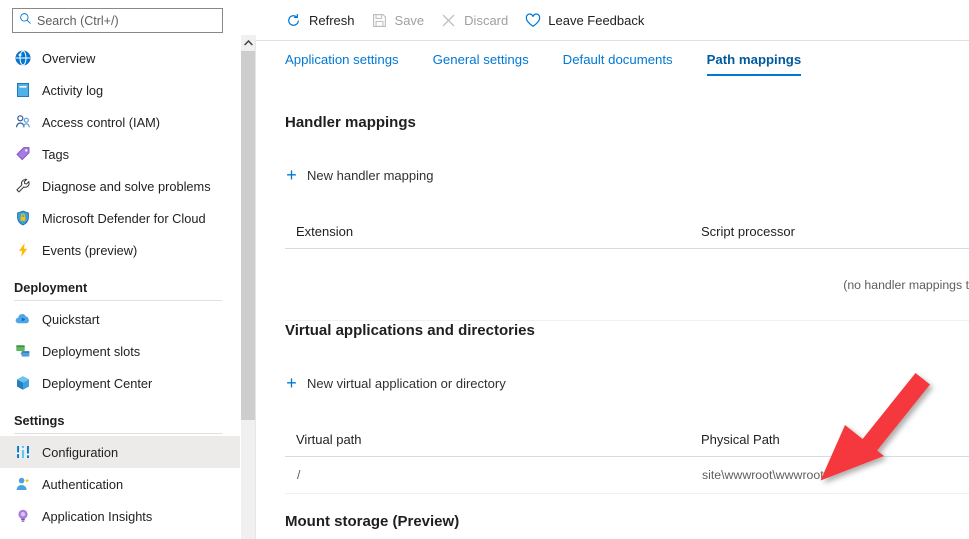 Image resolution: width=969 pixels, height=539 pixels. I want to click on no-handler-mappings-message: (no handler mappings t, so click(829, 284).